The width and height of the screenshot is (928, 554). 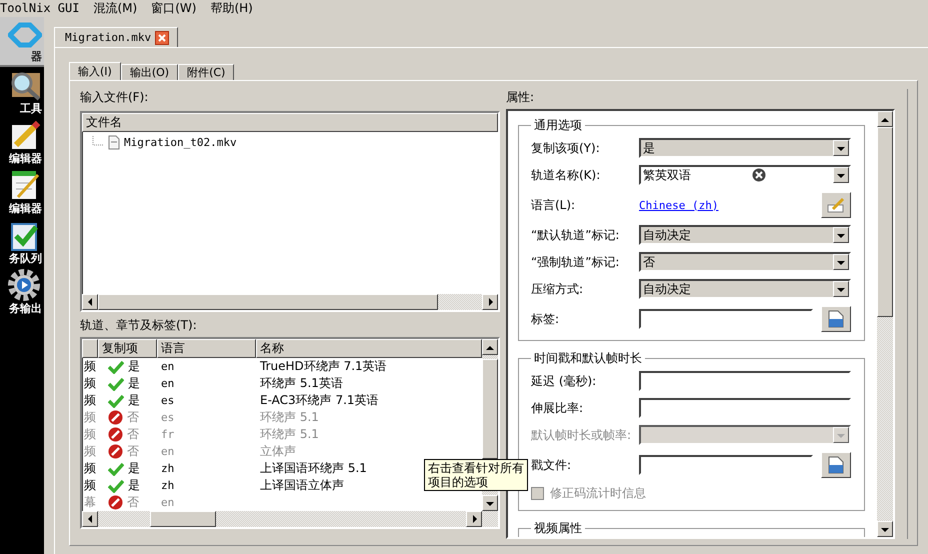 What do you see at coordinates (95, 71) in the screenshot?
I see `tab: 输入(I)` at bounding box center [95, 71].